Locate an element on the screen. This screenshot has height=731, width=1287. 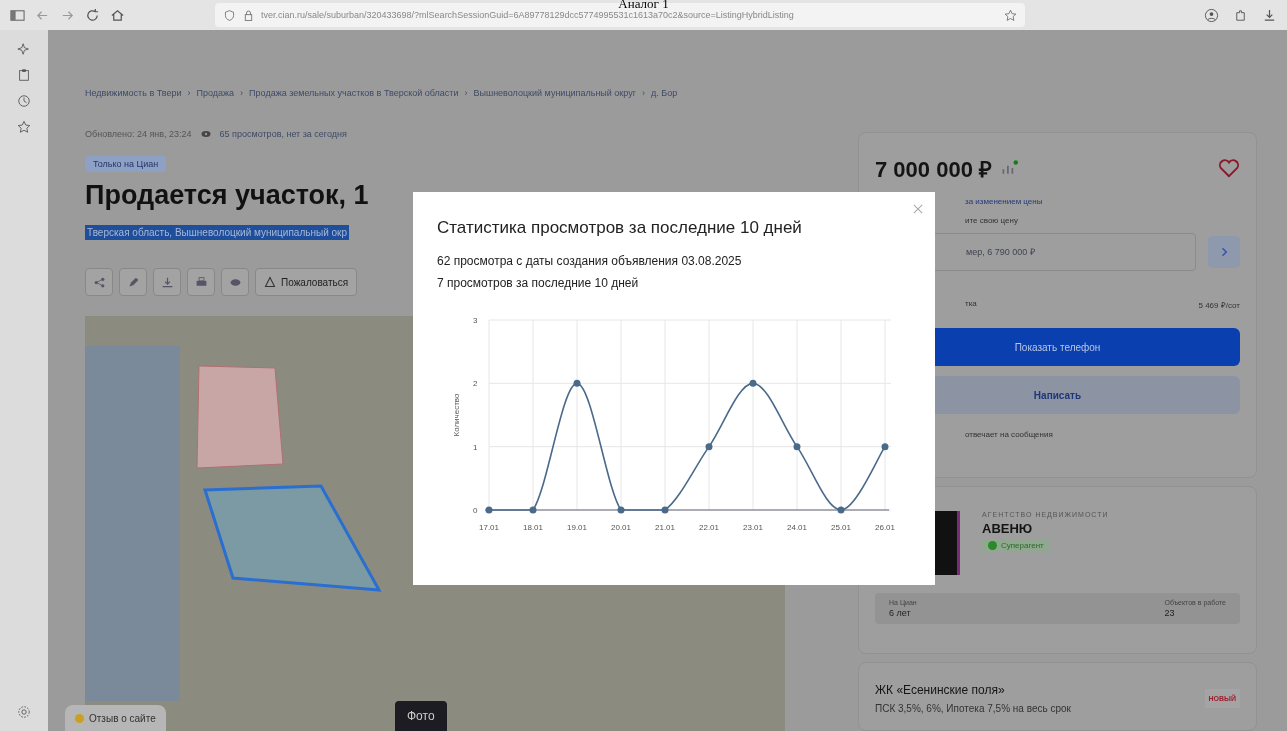
profile-icon is located at coordinates (1211, 15).